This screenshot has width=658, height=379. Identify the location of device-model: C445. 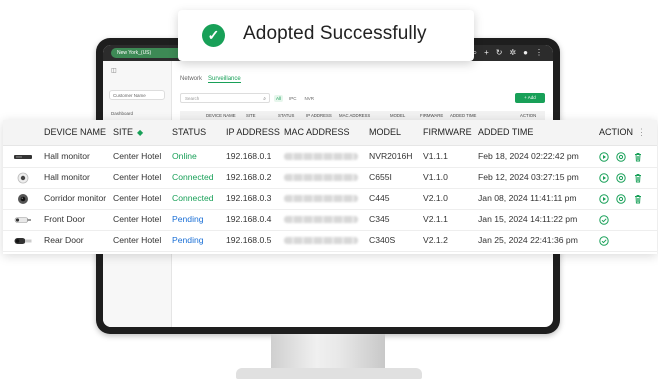
(379, 198).